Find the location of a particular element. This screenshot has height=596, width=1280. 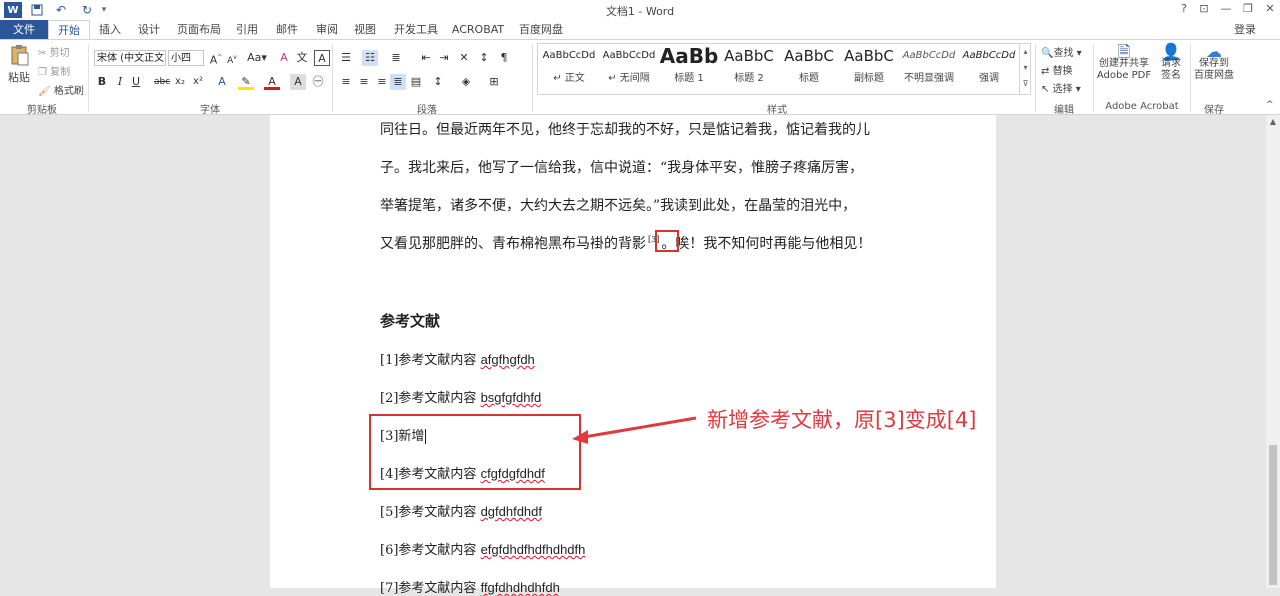

strikethrough-icon: abc is located at coordinates (162, 82).